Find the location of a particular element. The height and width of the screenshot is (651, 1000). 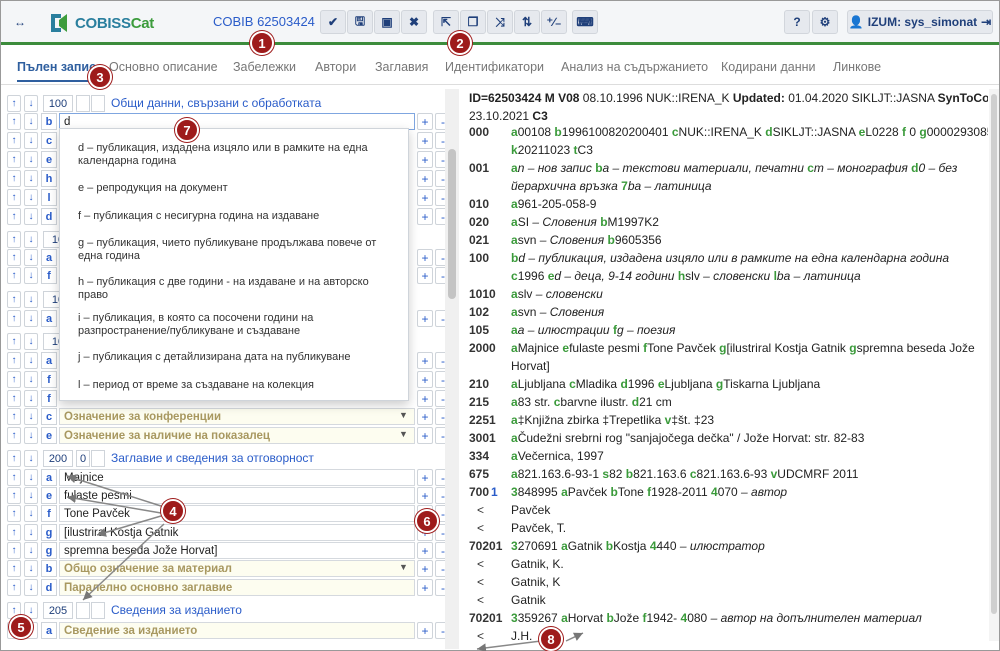

subfield-value-input: Majnice is located at coordinates (237, 477).